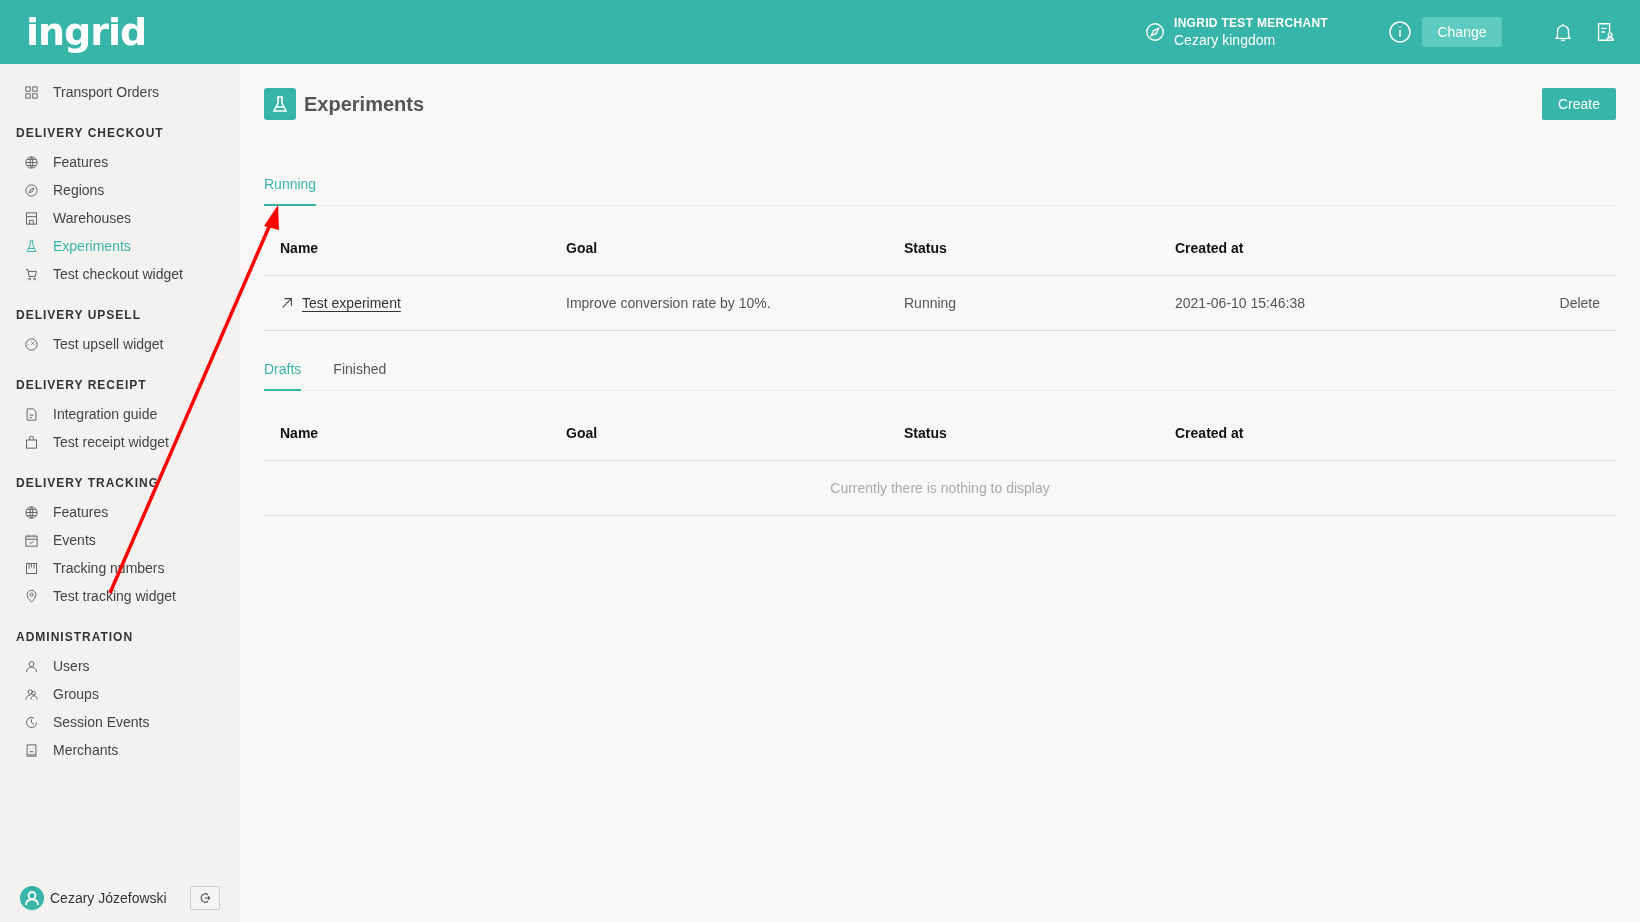  I want to click on monitor-icon, so click(31, 750).